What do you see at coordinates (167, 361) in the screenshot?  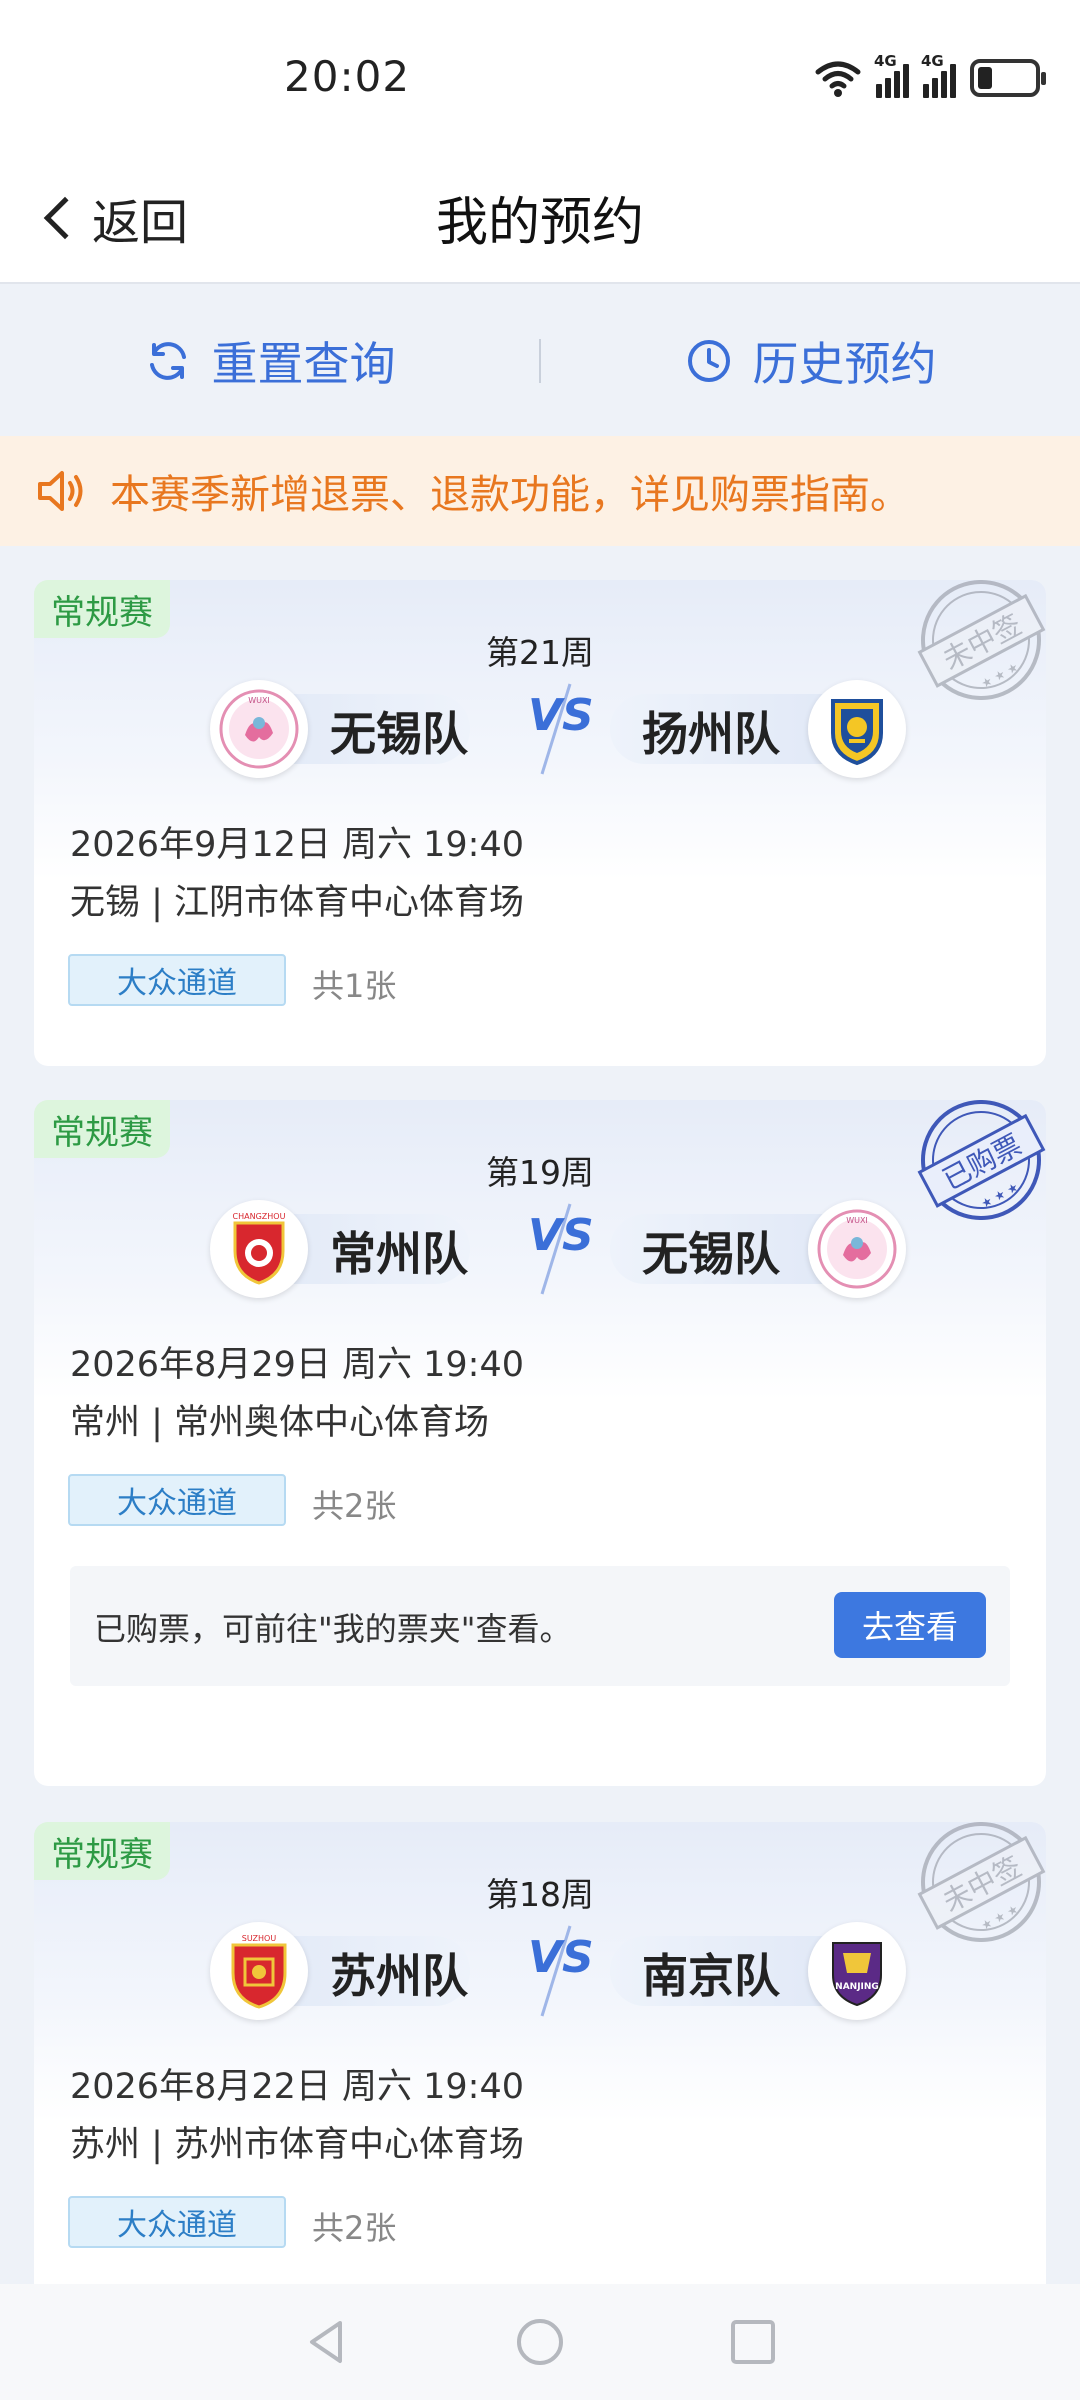 I see `refresh-icon` at bounding box center [167, 361].